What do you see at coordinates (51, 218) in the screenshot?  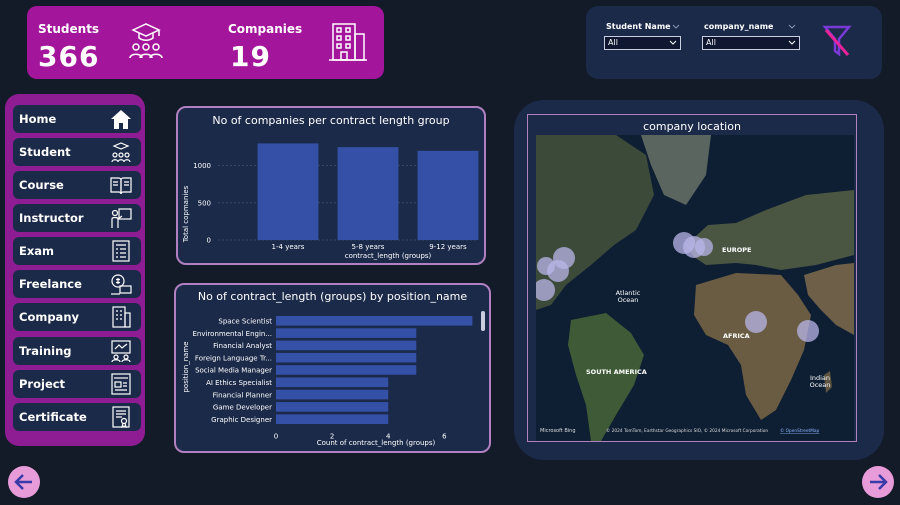 I see `nav-item-label: Instructor` at bounding box center [51, 218].